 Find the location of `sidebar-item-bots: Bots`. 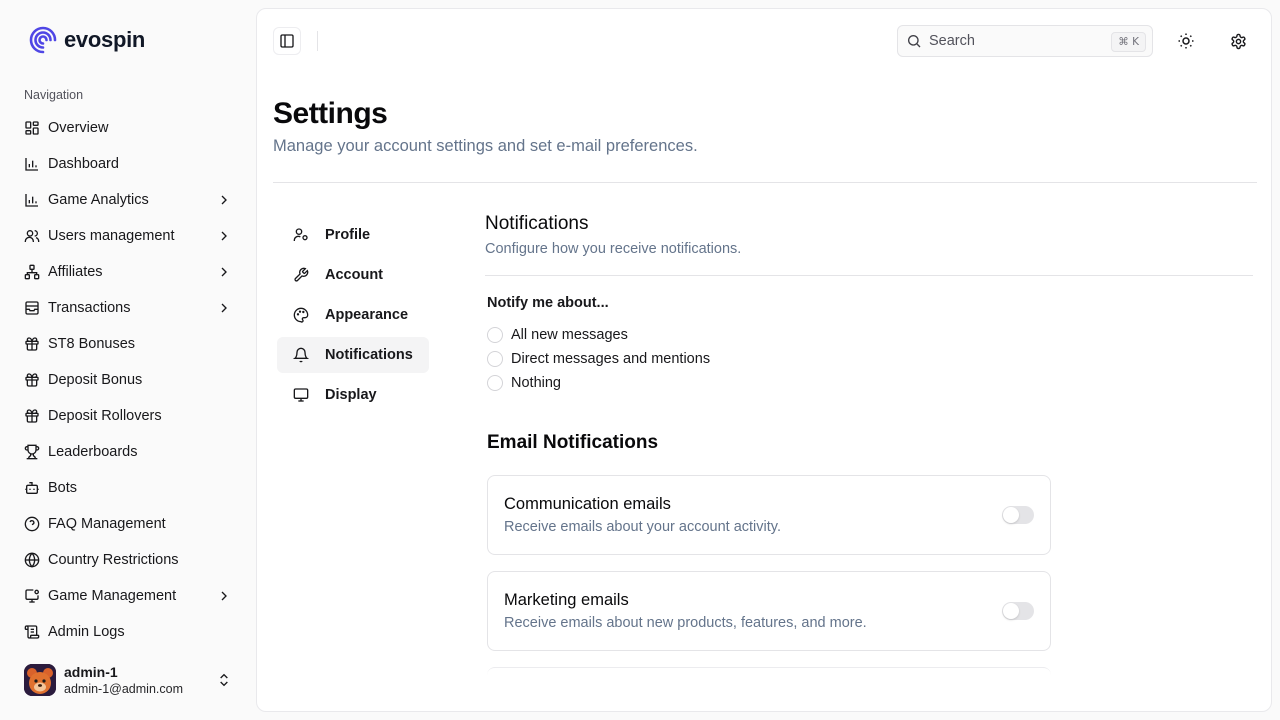

sidebar-item-bots: Bots is located at coordinates (128, 488).